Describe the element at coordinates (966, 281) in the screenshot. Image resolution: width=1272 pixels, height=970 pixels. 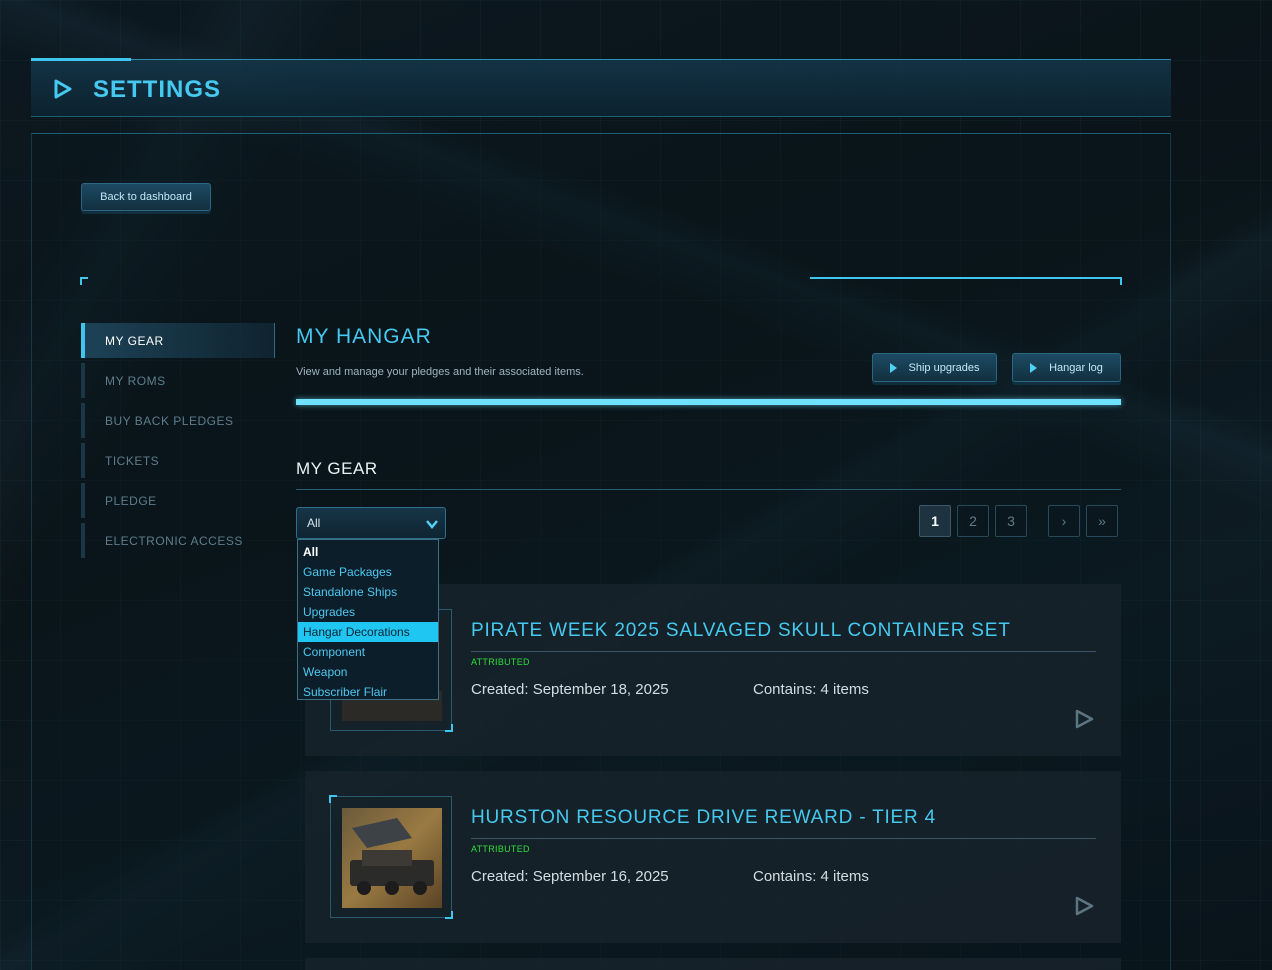
I see `frame-accent-line` at that location.